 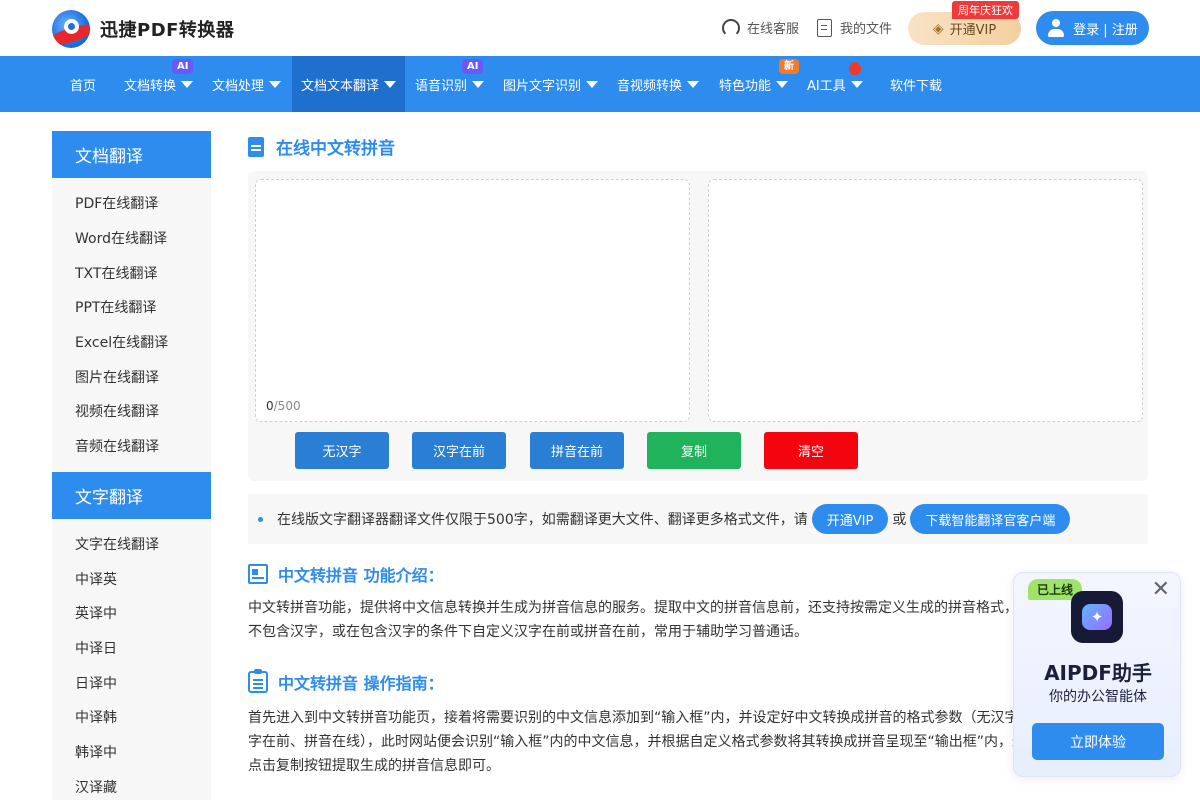 What do you see at coordinates (577, 450) in the screenshot?
I see `pinyin-first-button: 拼音在前` at bounding box center [577, 450].